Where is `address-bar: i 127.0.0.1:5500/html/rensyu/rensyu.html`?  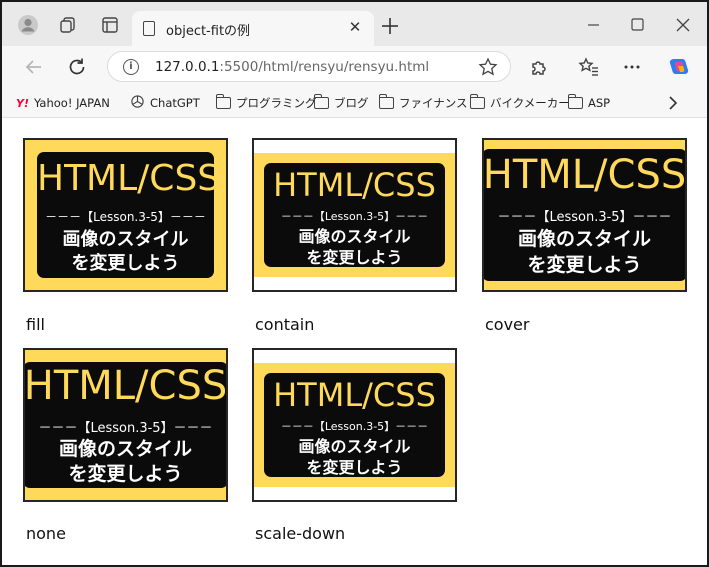
address-bar: i 127.0.0.1:5500/html/rensyu/rensyu.html is located at coordinates (309, 66).